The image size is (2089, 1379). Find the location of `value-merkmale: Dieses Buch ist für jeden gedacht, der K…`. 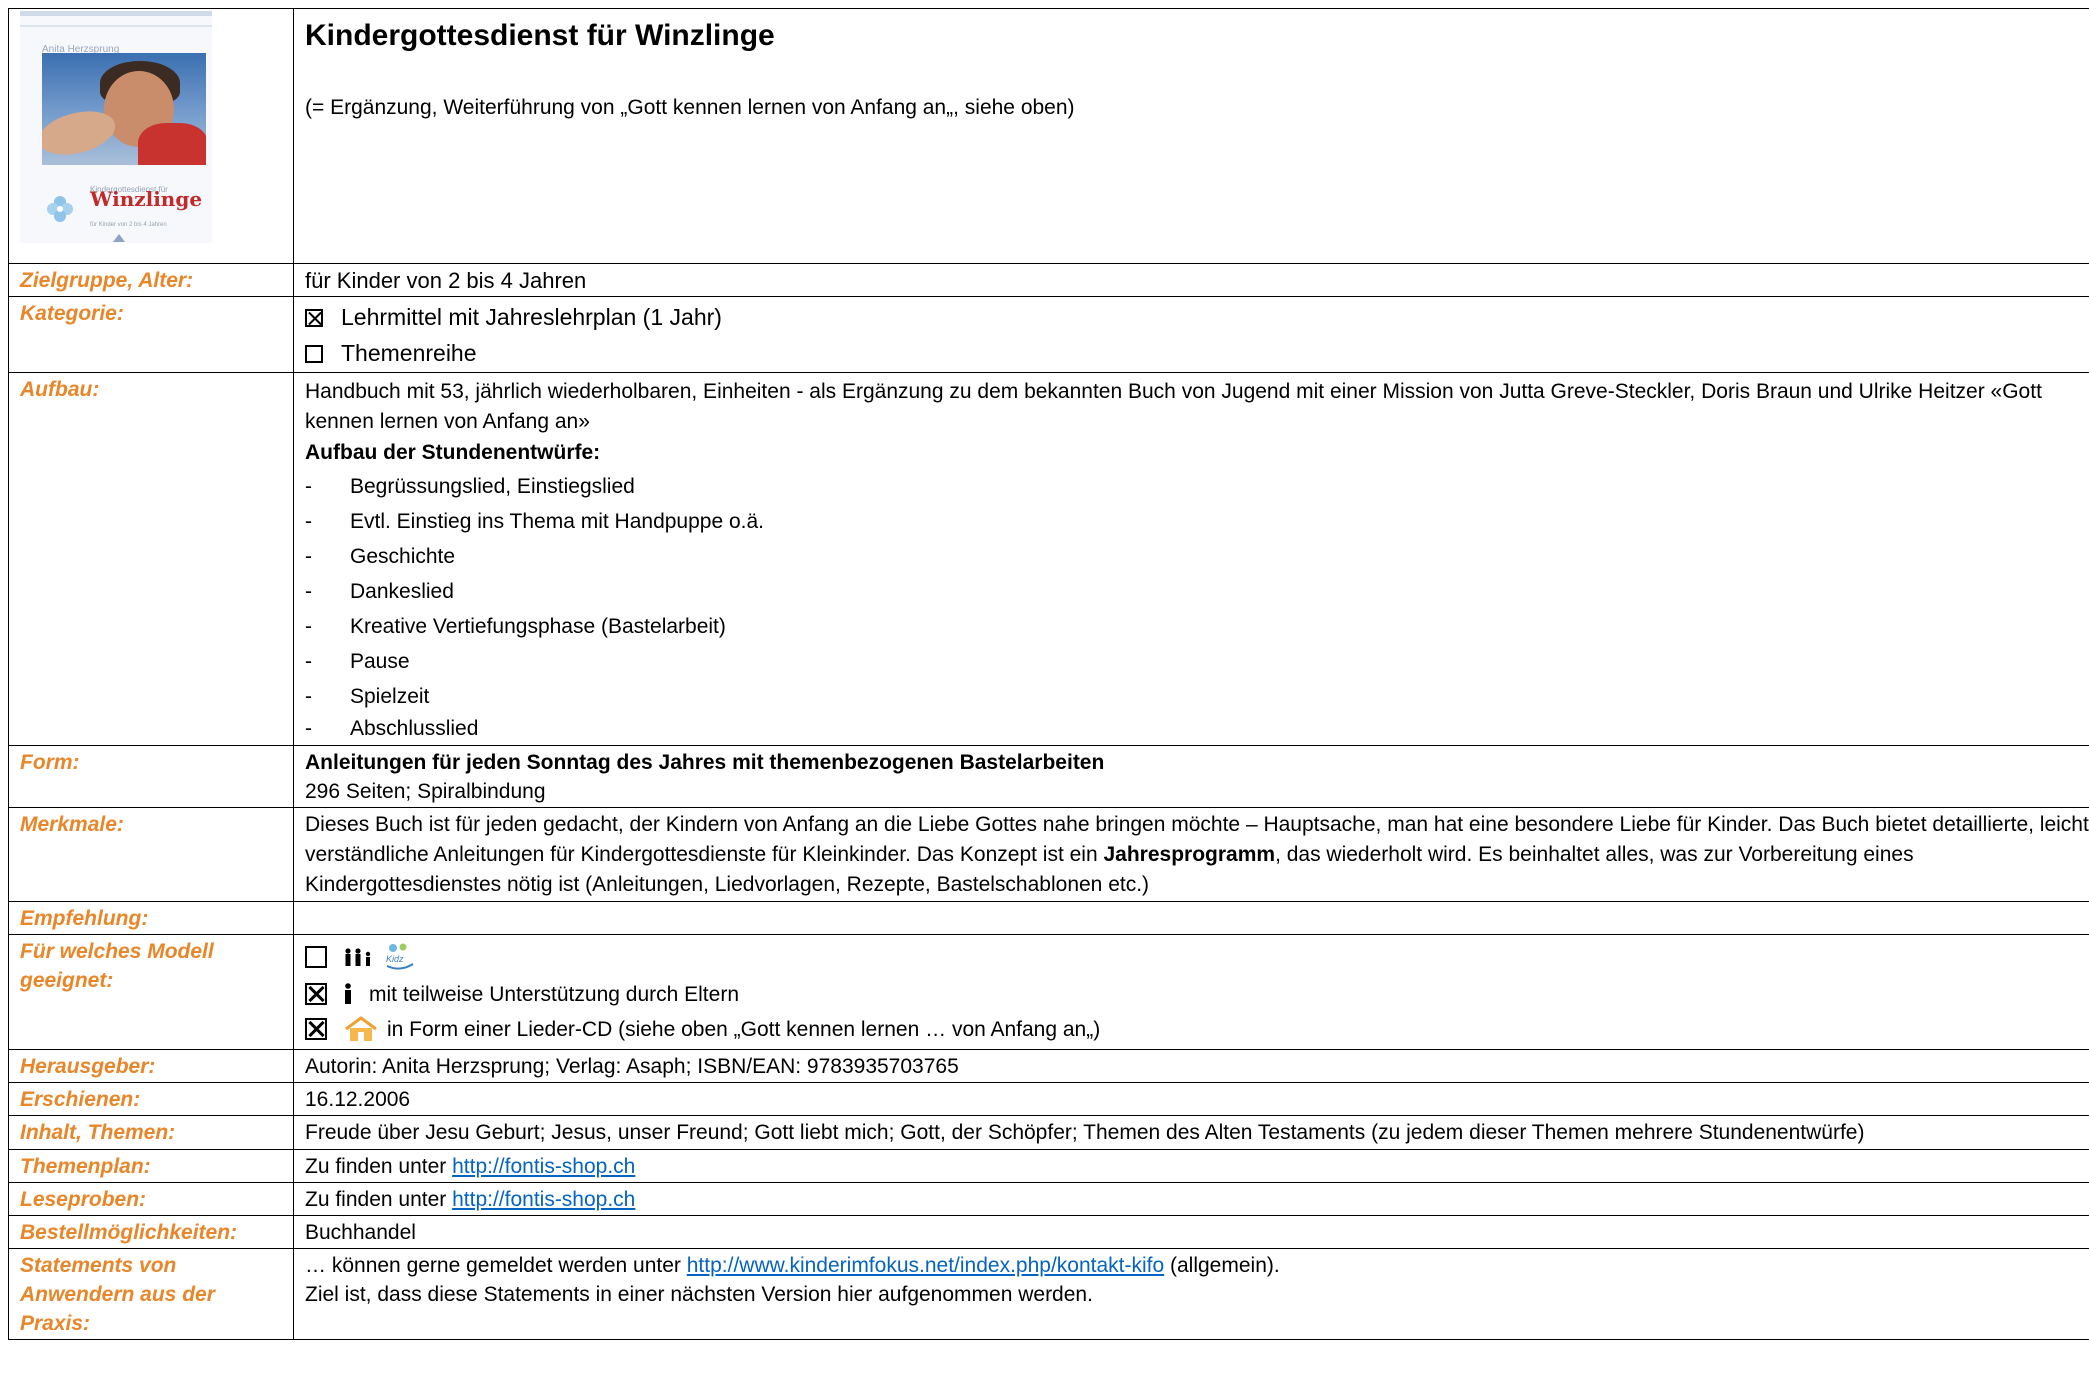

value-merkmale: Dieses Buch ist für jeden gedacht, der K… is located at coordinates (1191, 854).